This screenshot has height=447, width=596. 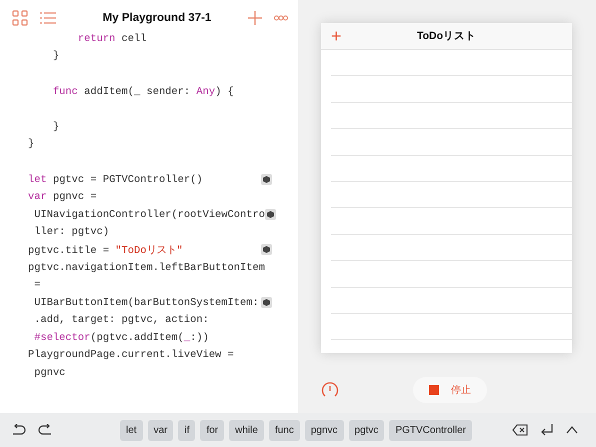 I want to click on shortcut-key: var, so click(x=161, y=430).